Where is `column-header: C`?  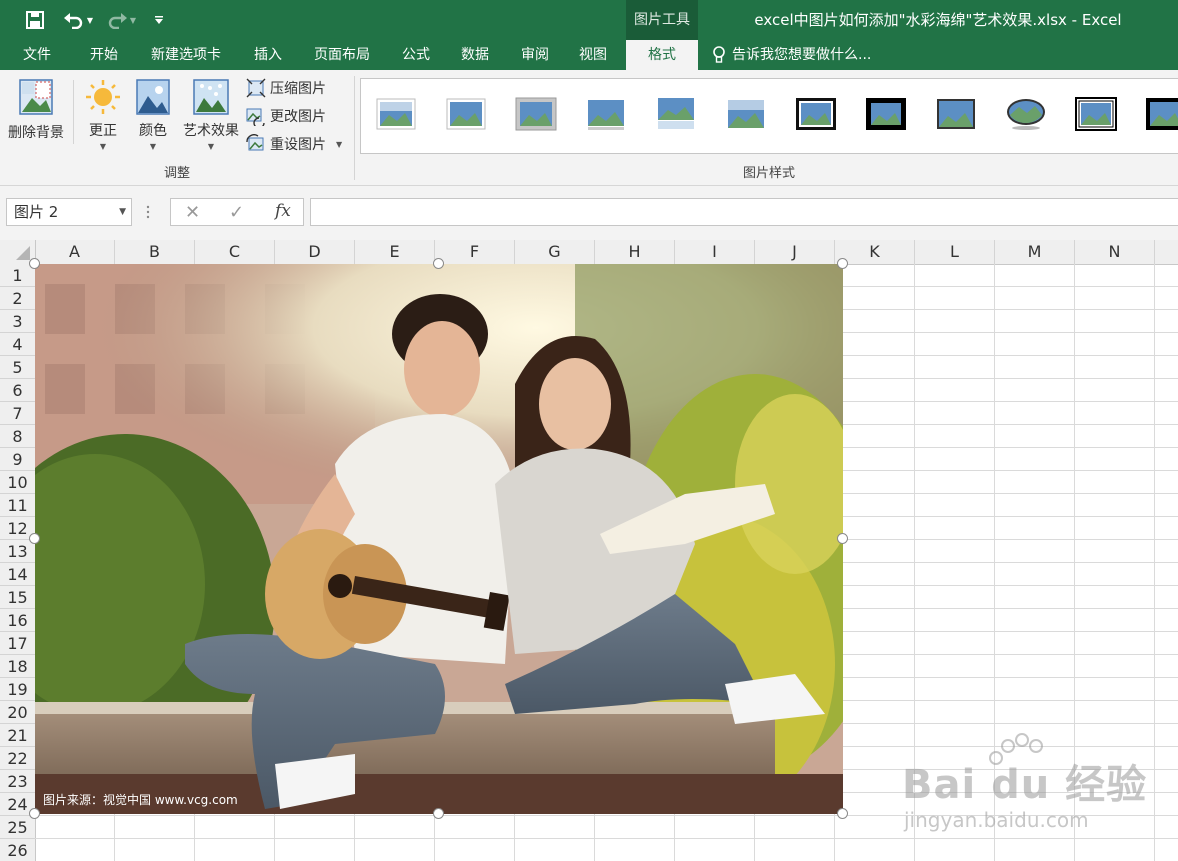 column-header: C is located at coordinates (235, 252).